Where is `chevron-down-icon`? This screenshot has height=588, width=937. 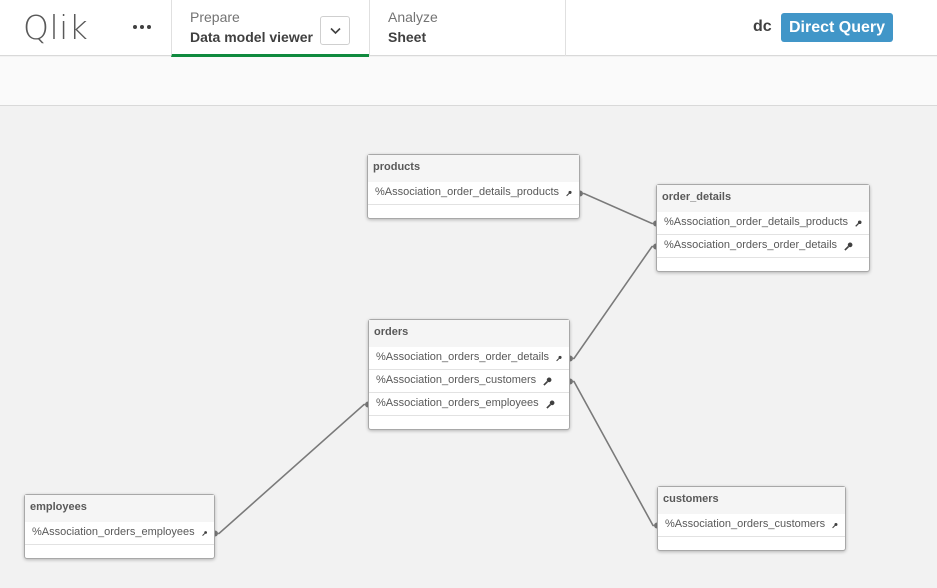
chevron-down-icon is located at coordinates (335, 30).